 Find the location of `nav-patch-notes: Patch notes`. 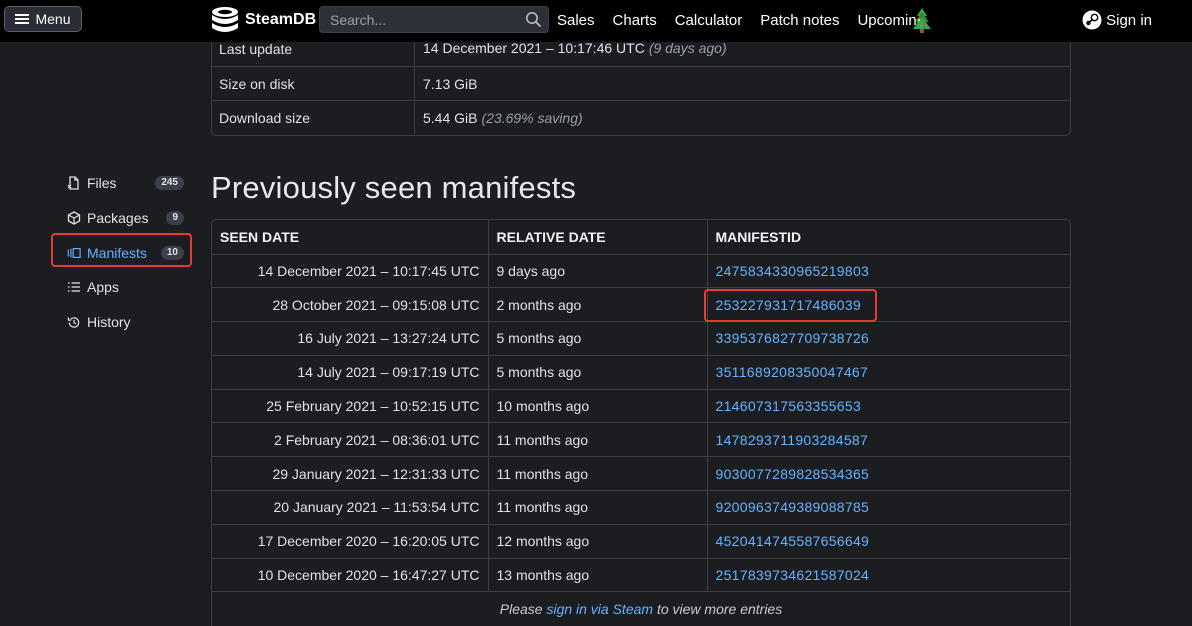

nav-patch-notes: Patch notes is located at coordinates (799, 20).